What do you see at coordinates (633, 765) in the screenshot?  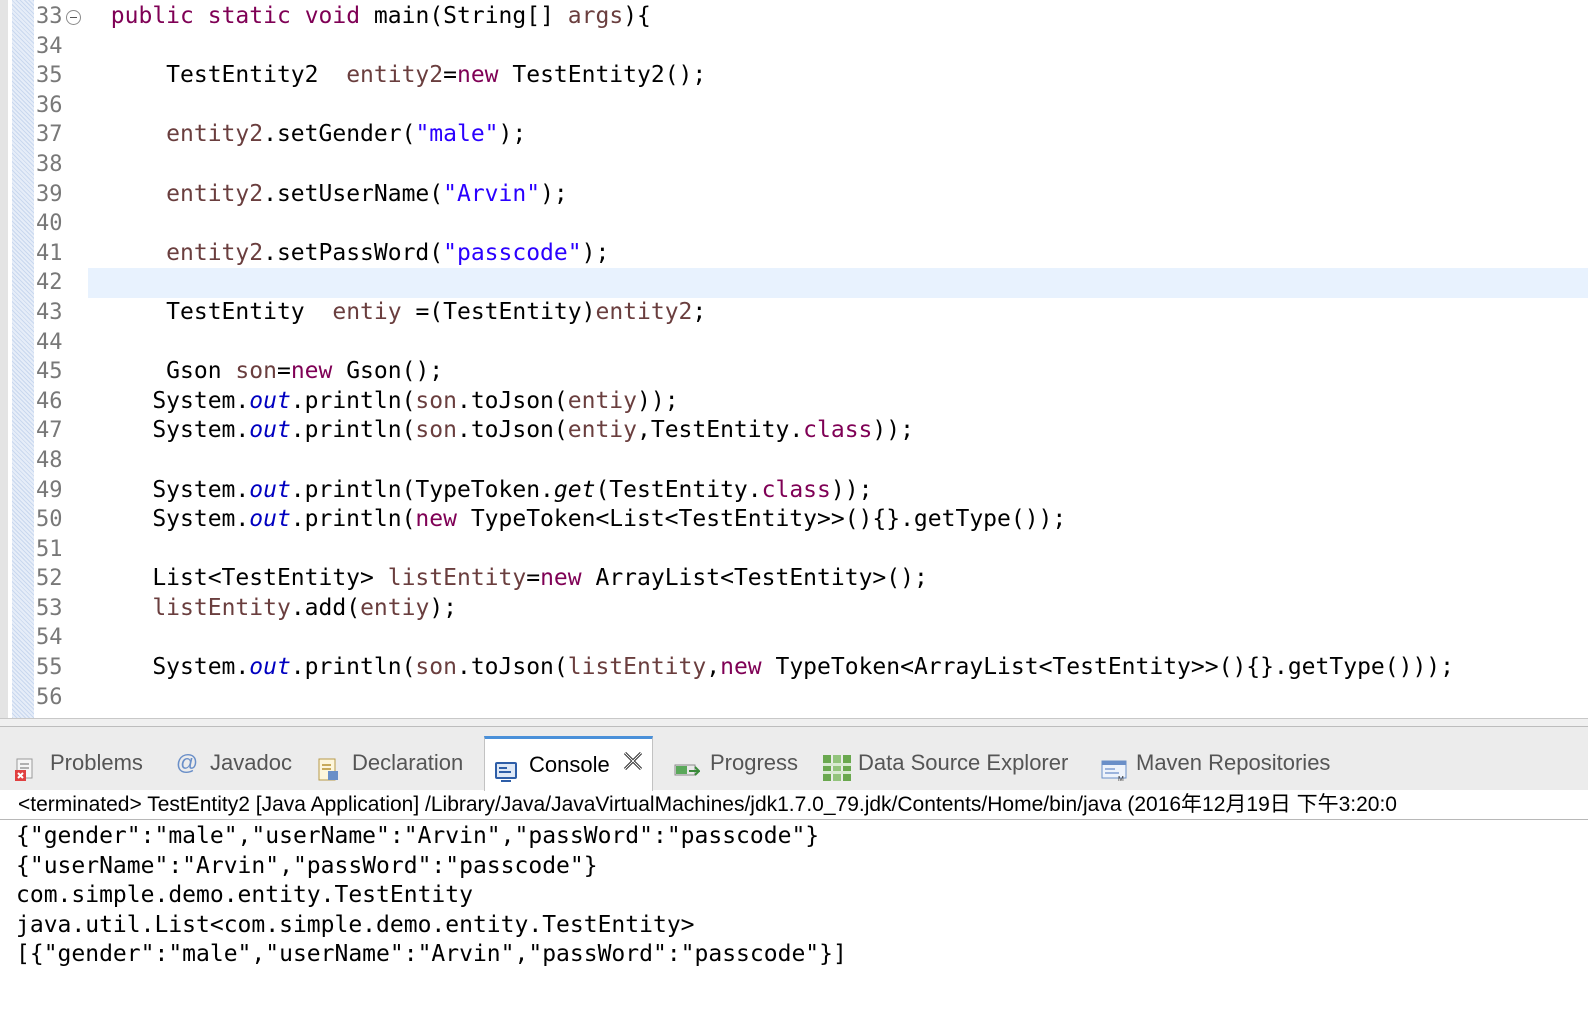 I see `close-icon` at bounding box center [633, 765].